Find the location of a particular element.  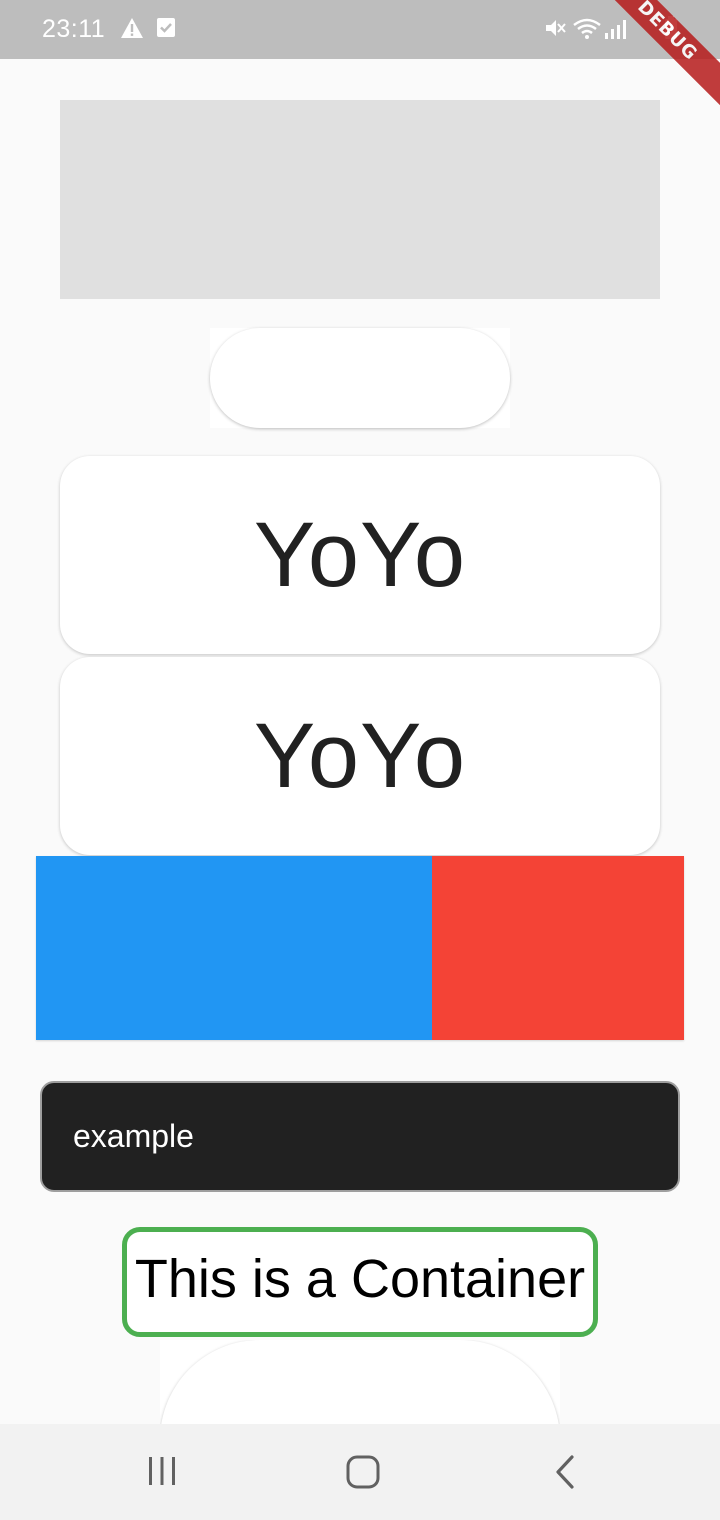

mute-icon is located at coordinates (555, 30).